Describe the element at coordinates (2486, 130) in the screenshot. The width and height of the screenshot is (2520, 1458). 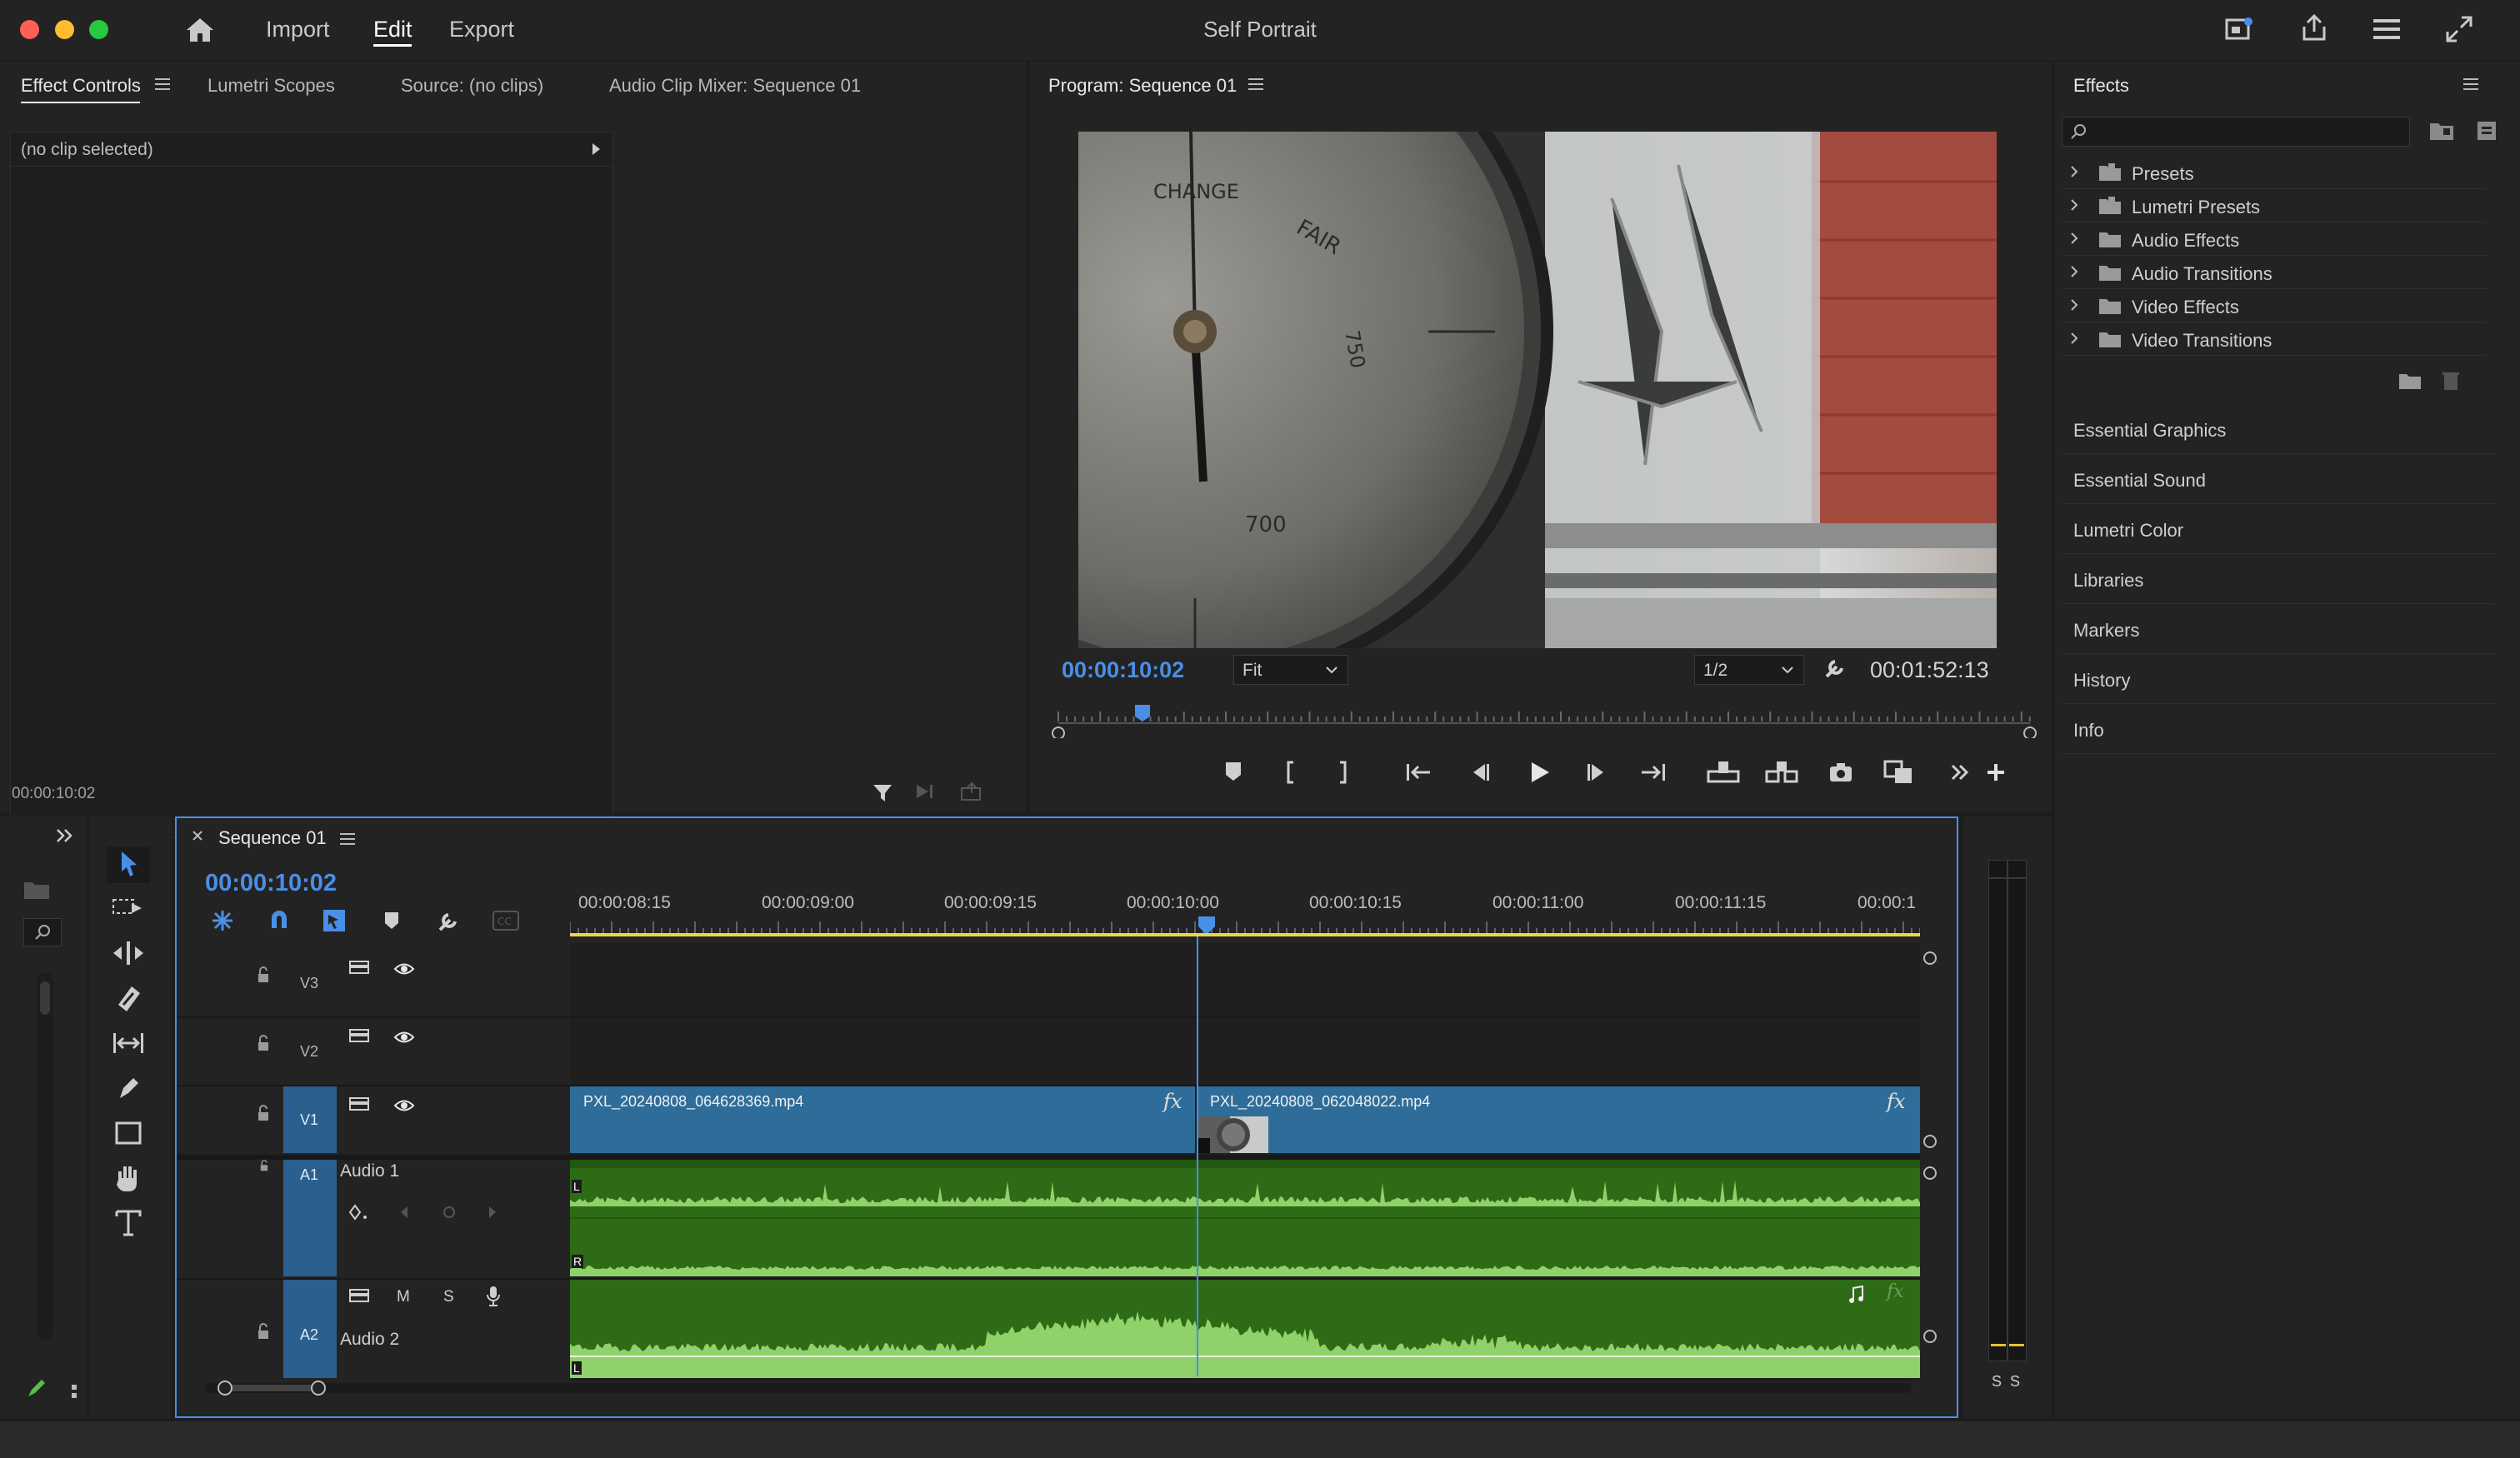
I see `new-preset-bin-icon` at that location.